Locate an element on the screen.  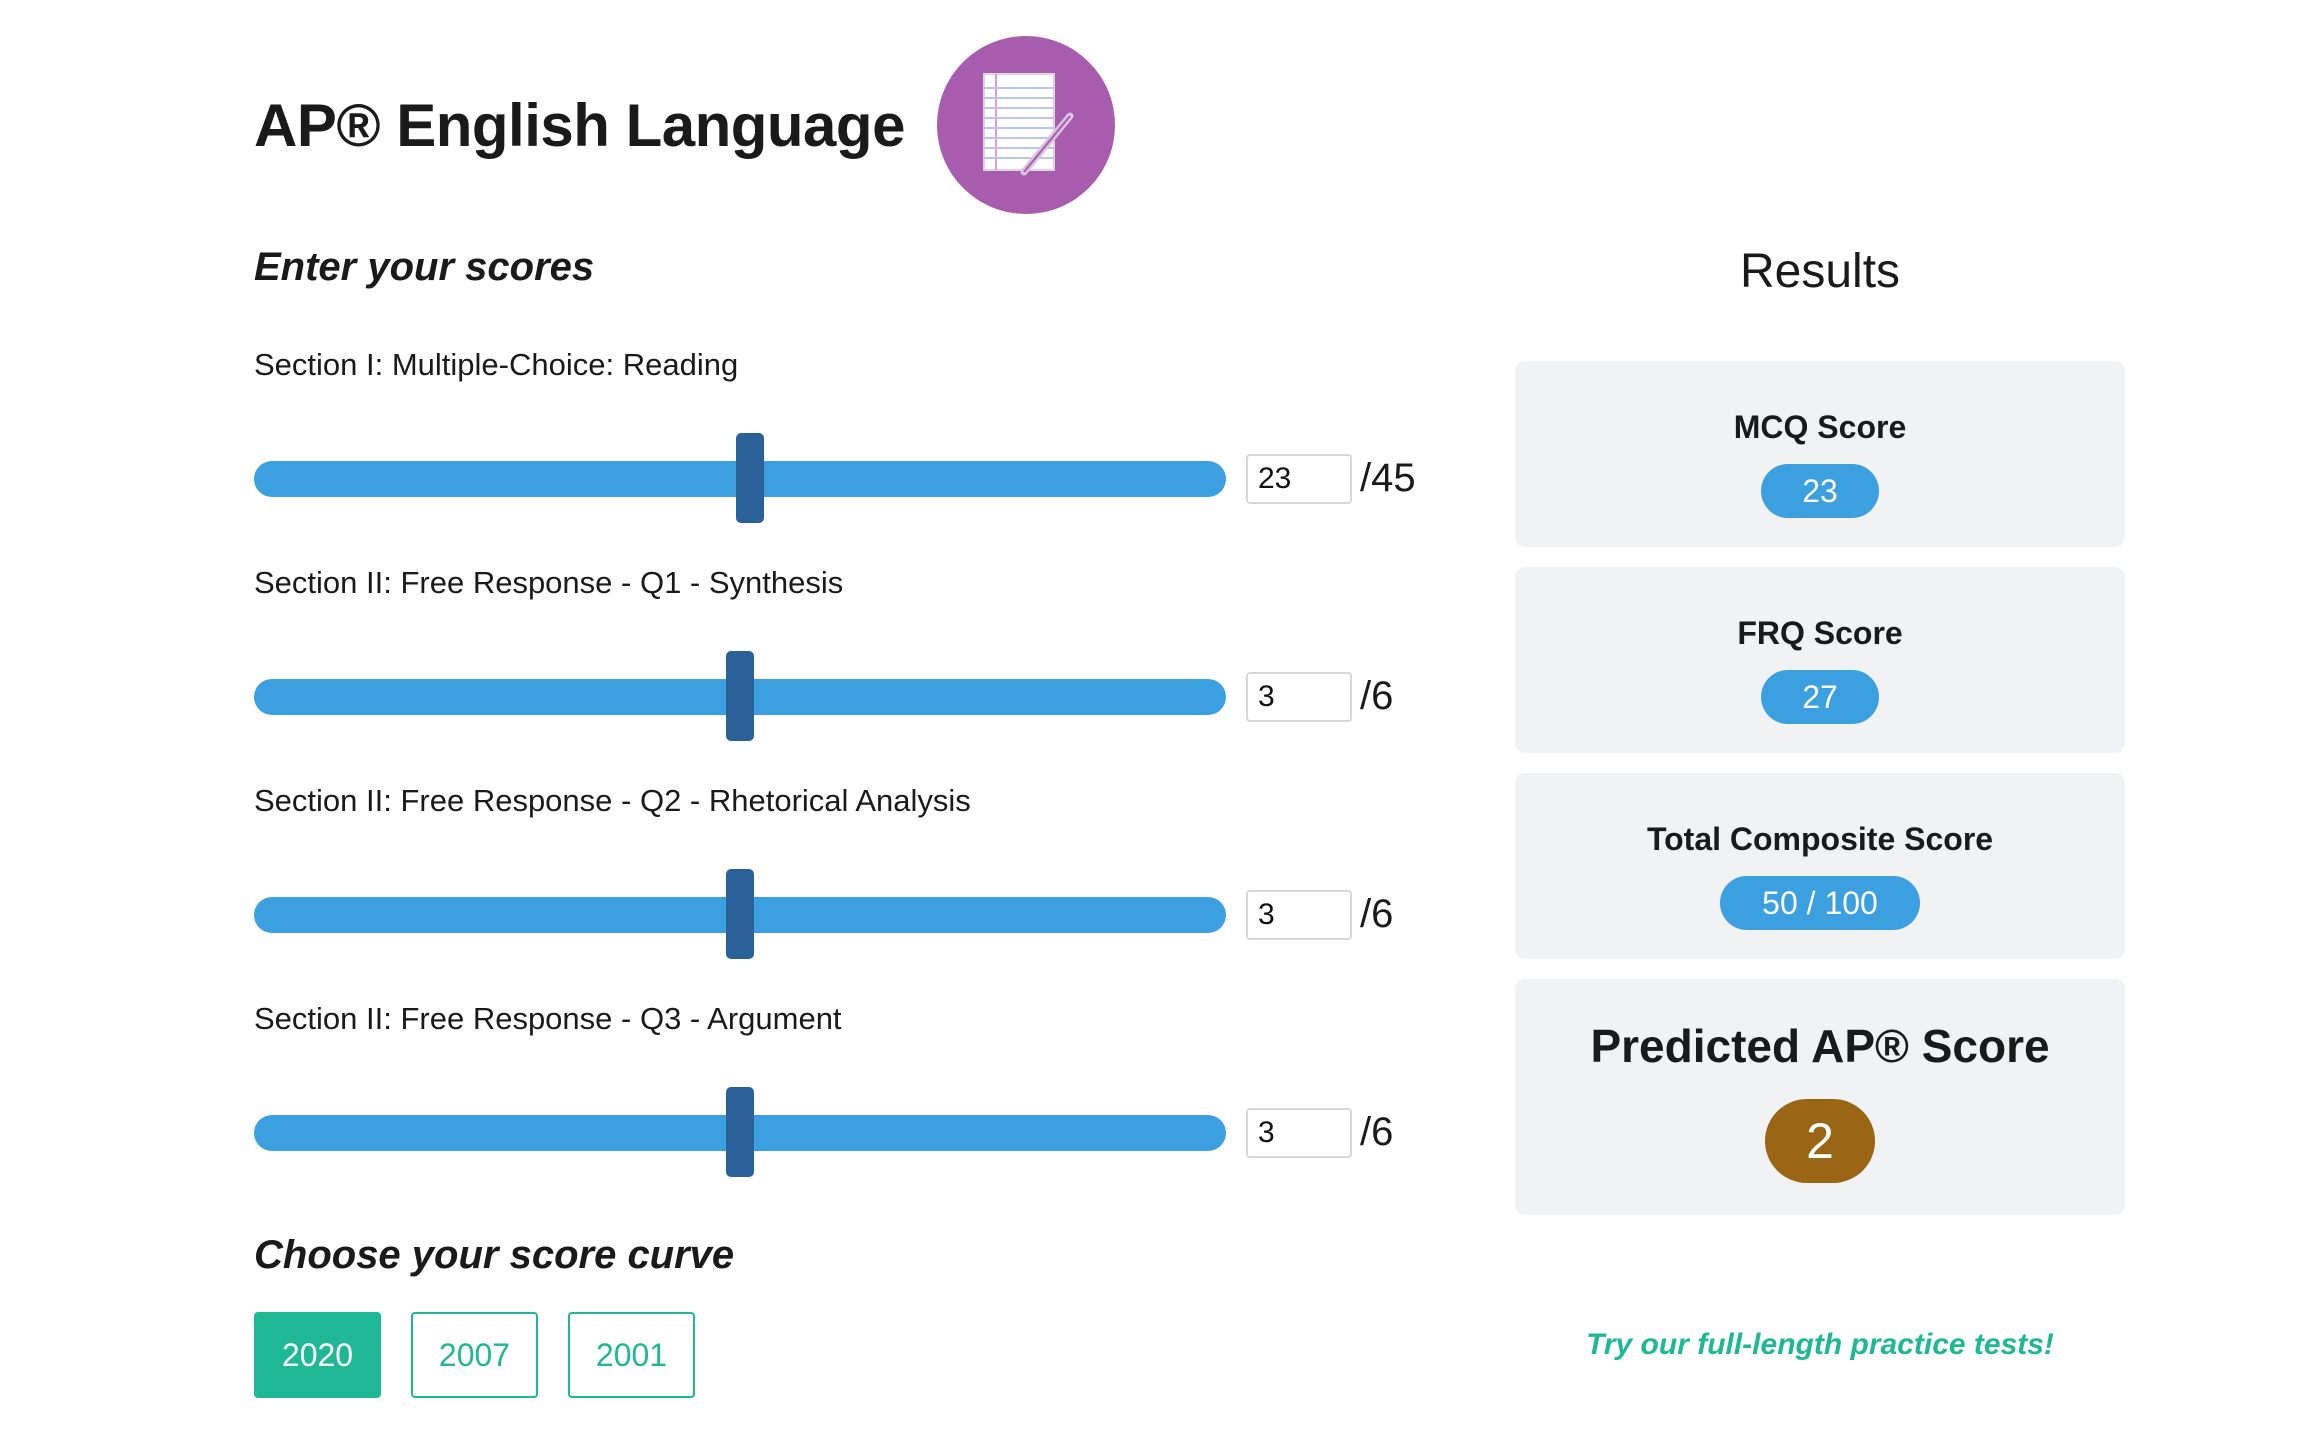
mcq-slider: /45 is located at coordinates (854, 478).